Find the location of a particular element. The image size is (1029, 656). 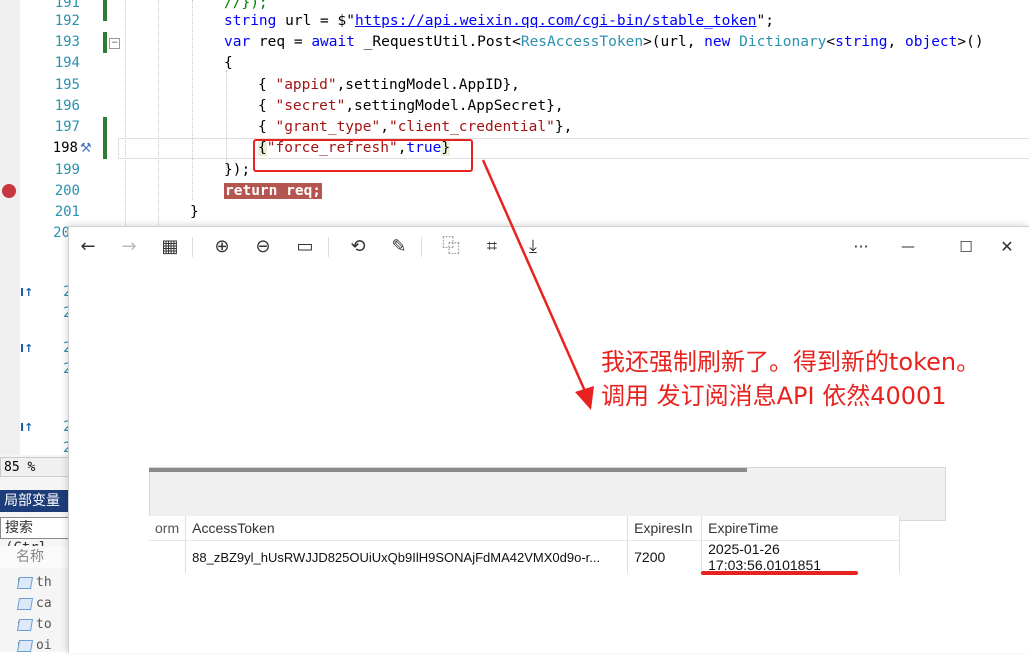

locals-item: ca is located at coordinates (42, 604).